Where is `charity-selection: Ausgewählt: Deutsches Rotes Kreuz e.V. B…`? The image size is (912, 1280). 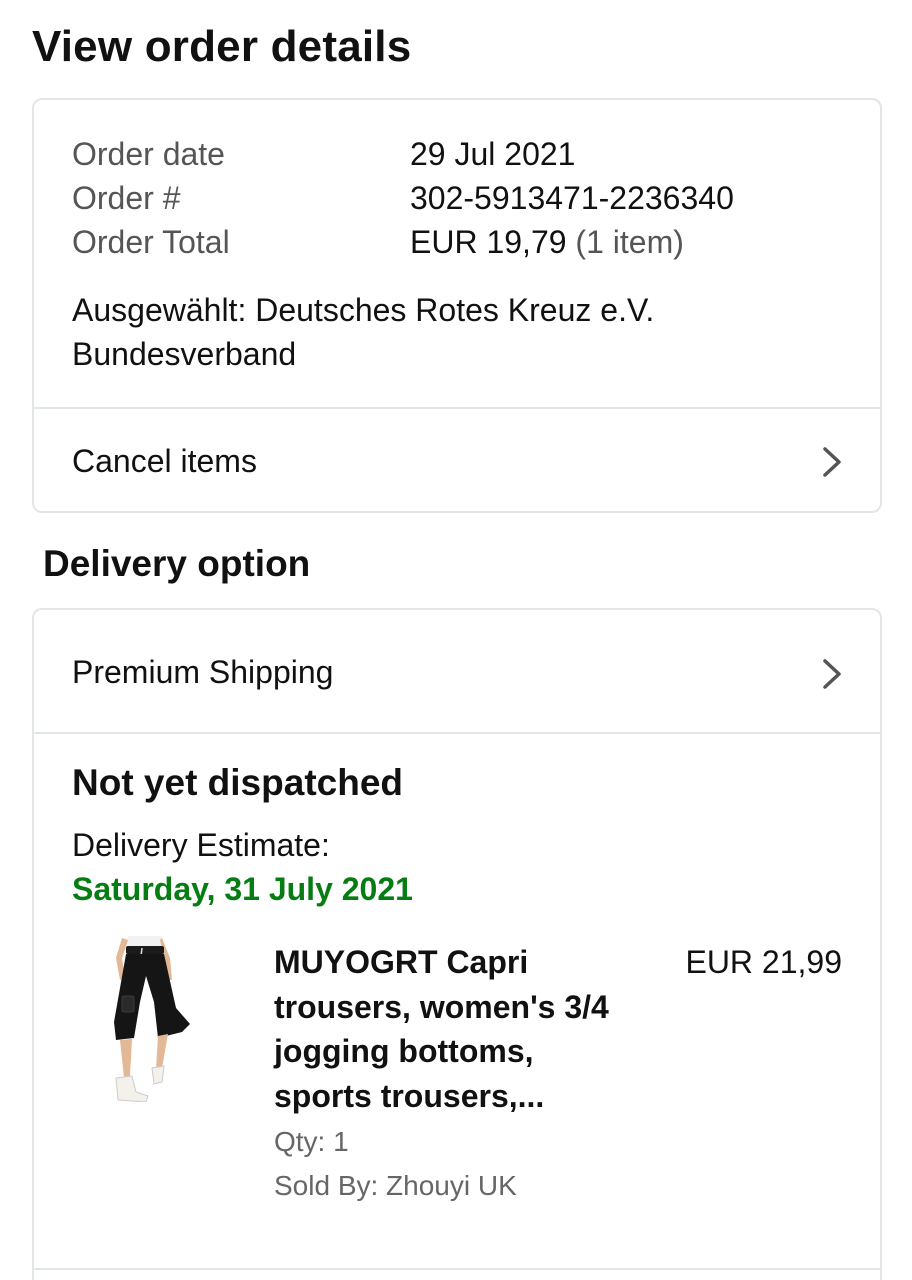
charity-selection: Ausgewählt: Deutsches Rotes Kreuz e.V. B… is located at coordinates (422, 332).